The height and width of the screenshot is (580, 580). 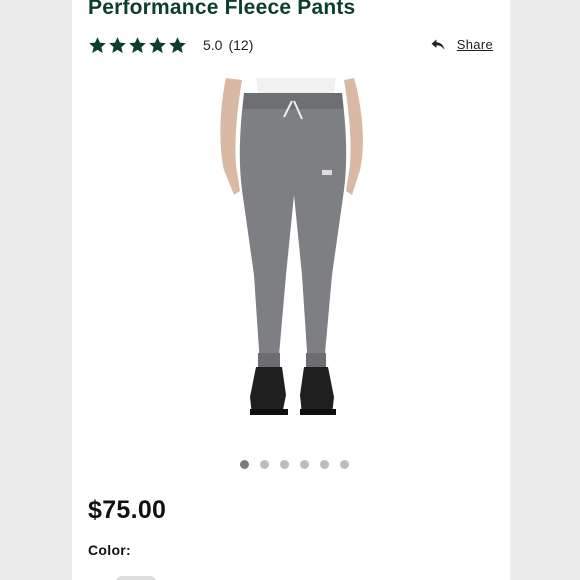 I want to click on star-rating, so click(x=137, y=45).